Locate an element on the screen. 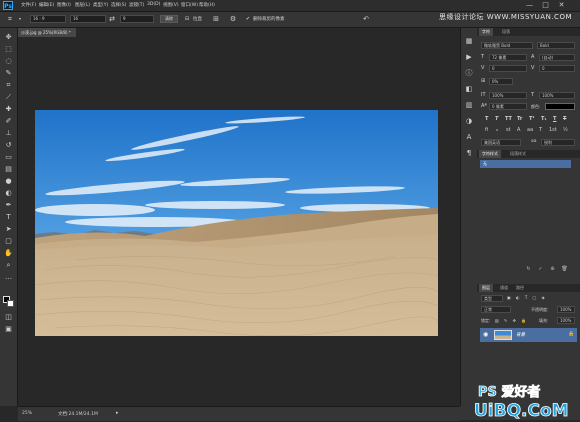  history-panel-icon: ▦ is located at coordinates (469, 41).